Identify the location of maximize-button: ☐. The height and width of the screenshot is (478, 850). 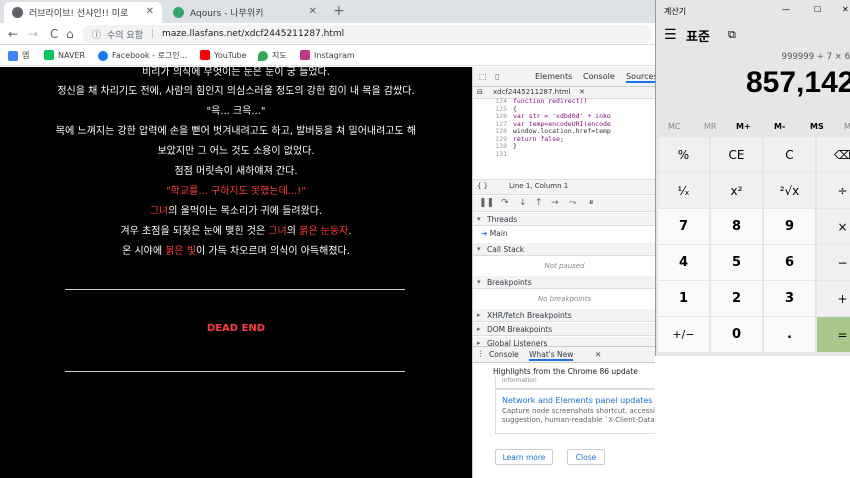
(817, 9).